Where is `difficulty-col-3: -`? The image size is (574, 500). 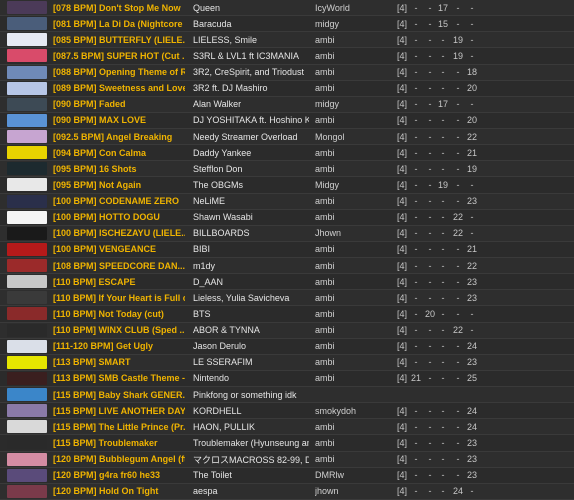
difficulty-col-3: - is located at coordinates (443, 265).